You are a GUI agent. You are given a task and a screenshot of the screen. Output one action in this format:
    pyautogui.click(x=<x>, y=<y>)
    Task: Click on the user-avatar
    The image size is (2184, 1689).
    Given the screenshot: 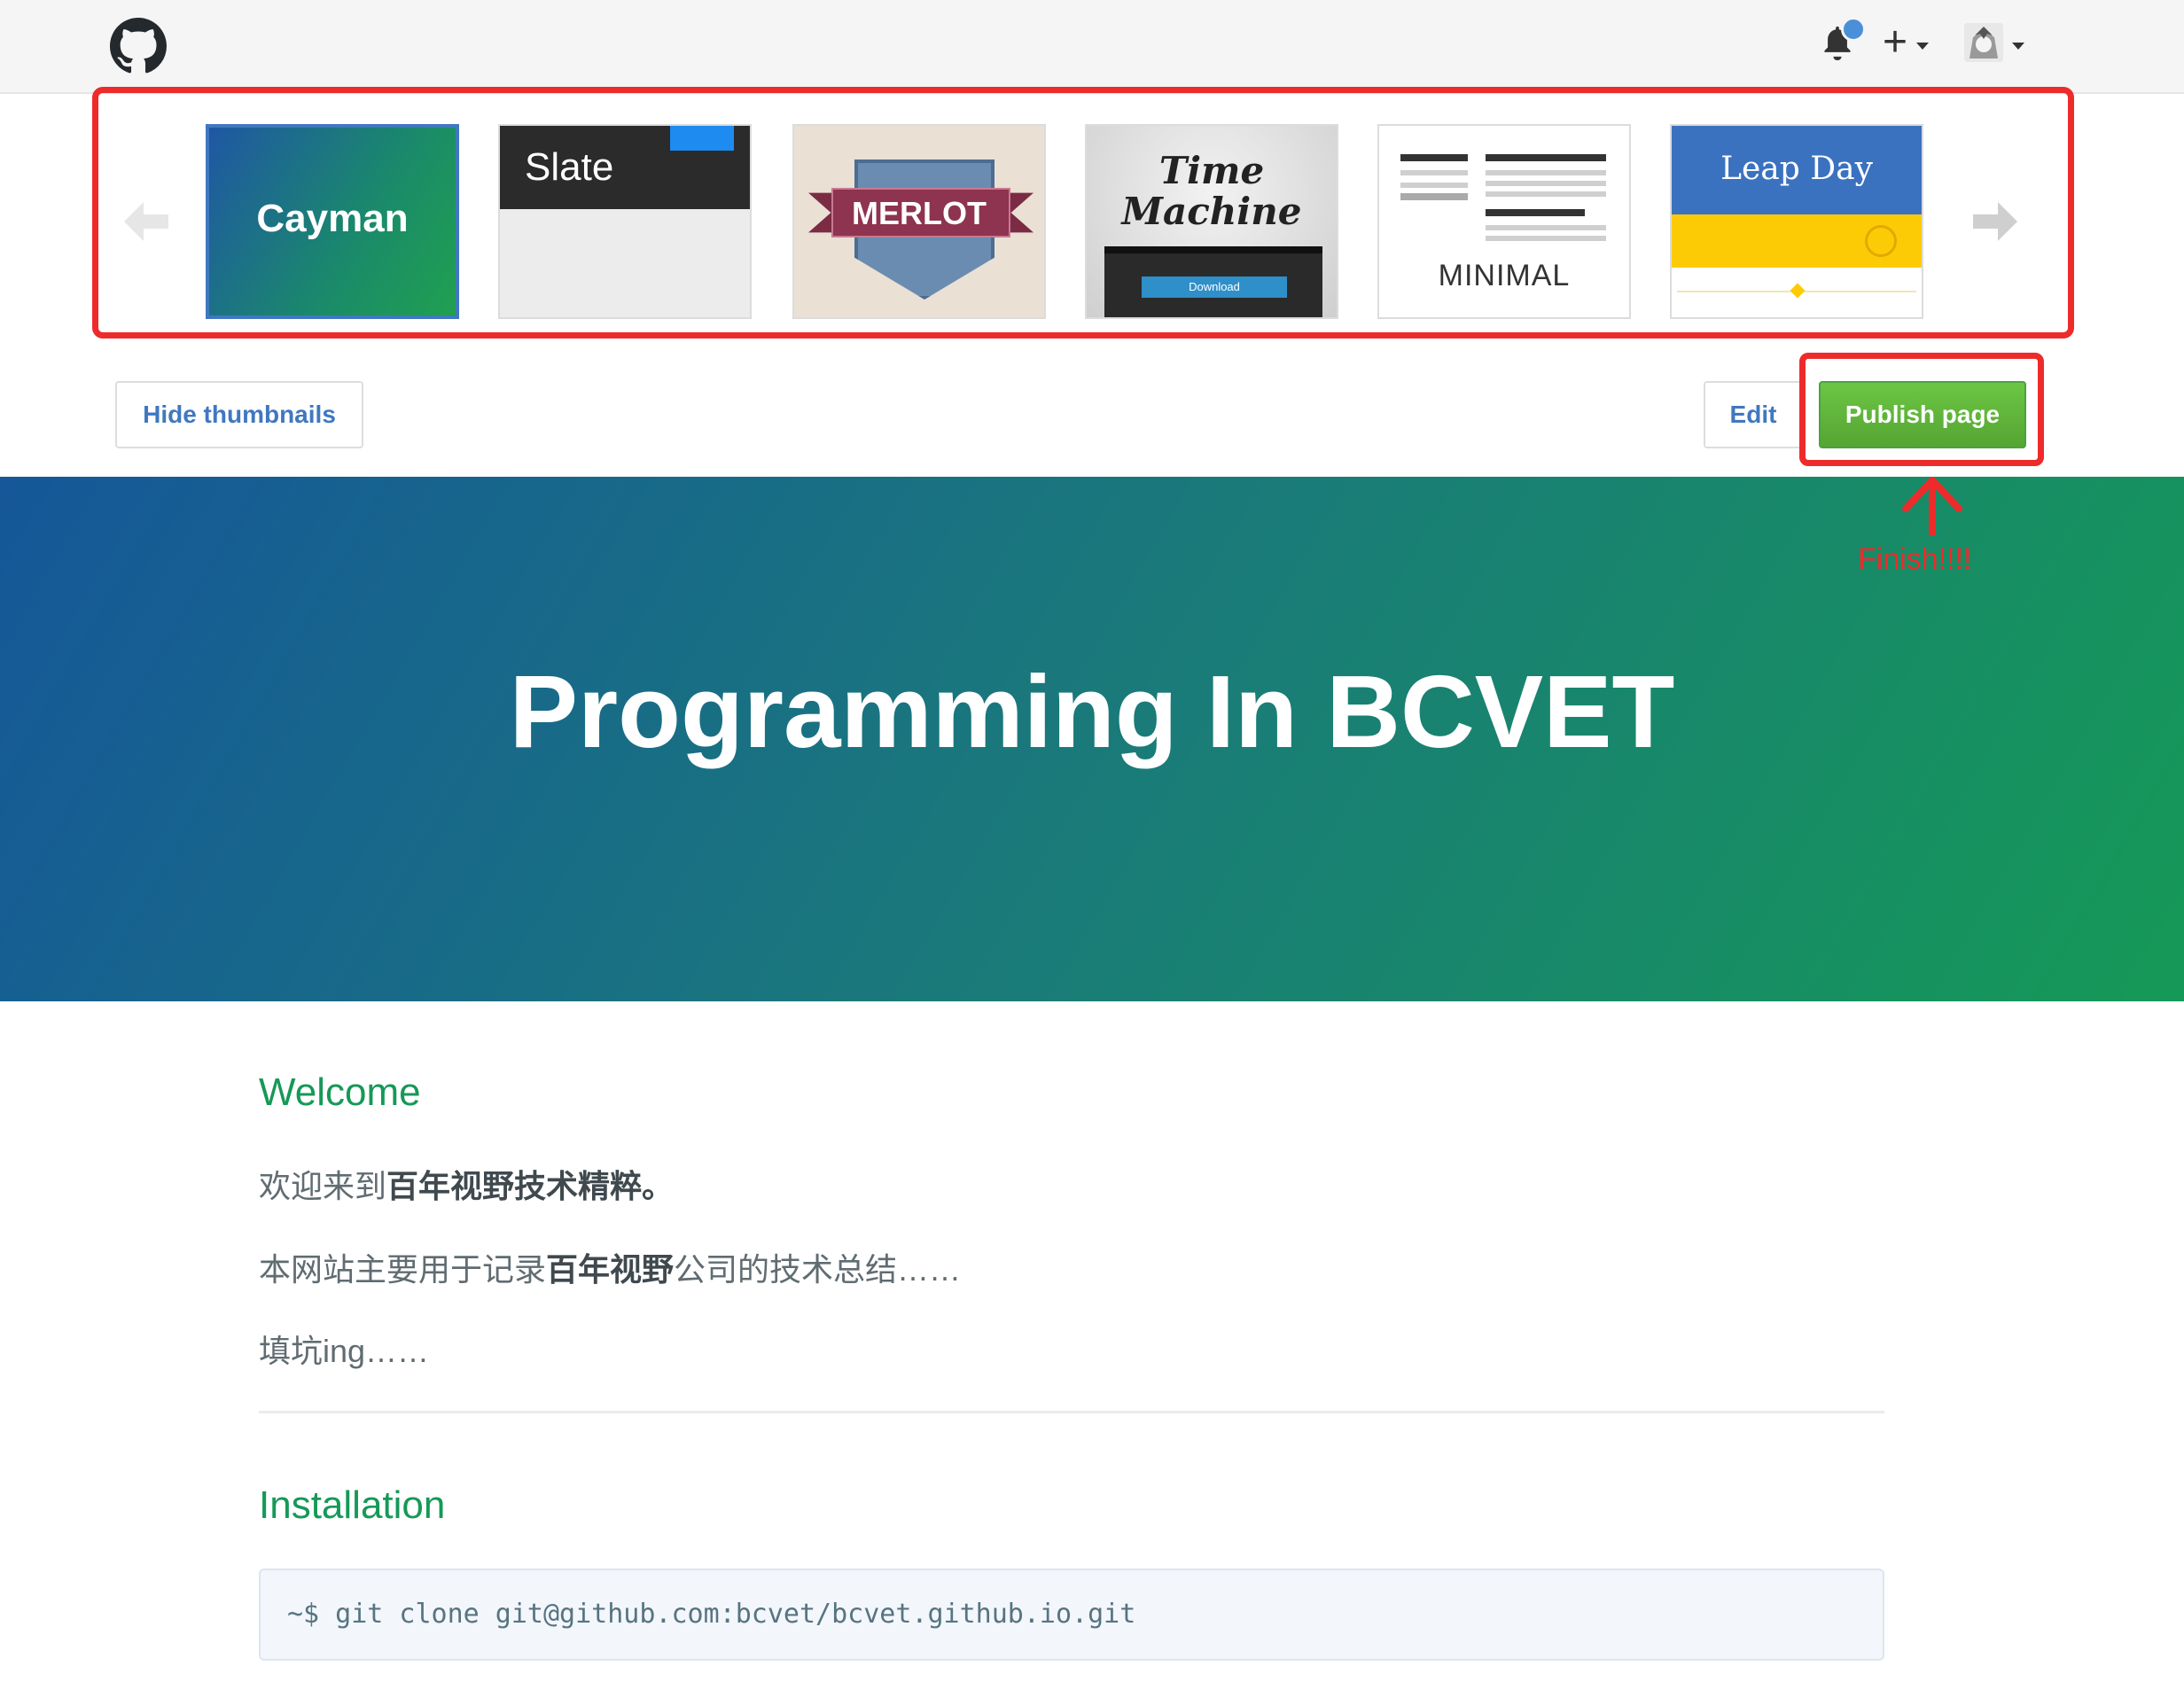 What is the action you would take?
    pyautogui.click(x=1983, y=42)
    